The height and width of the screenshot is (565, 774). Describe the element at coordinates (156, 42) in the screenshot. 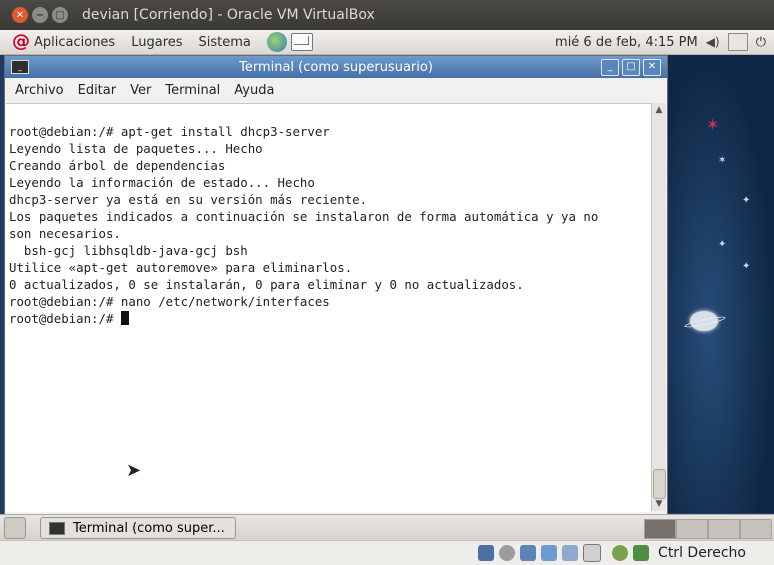

I see `menu-lugares: Lugares` at that location.